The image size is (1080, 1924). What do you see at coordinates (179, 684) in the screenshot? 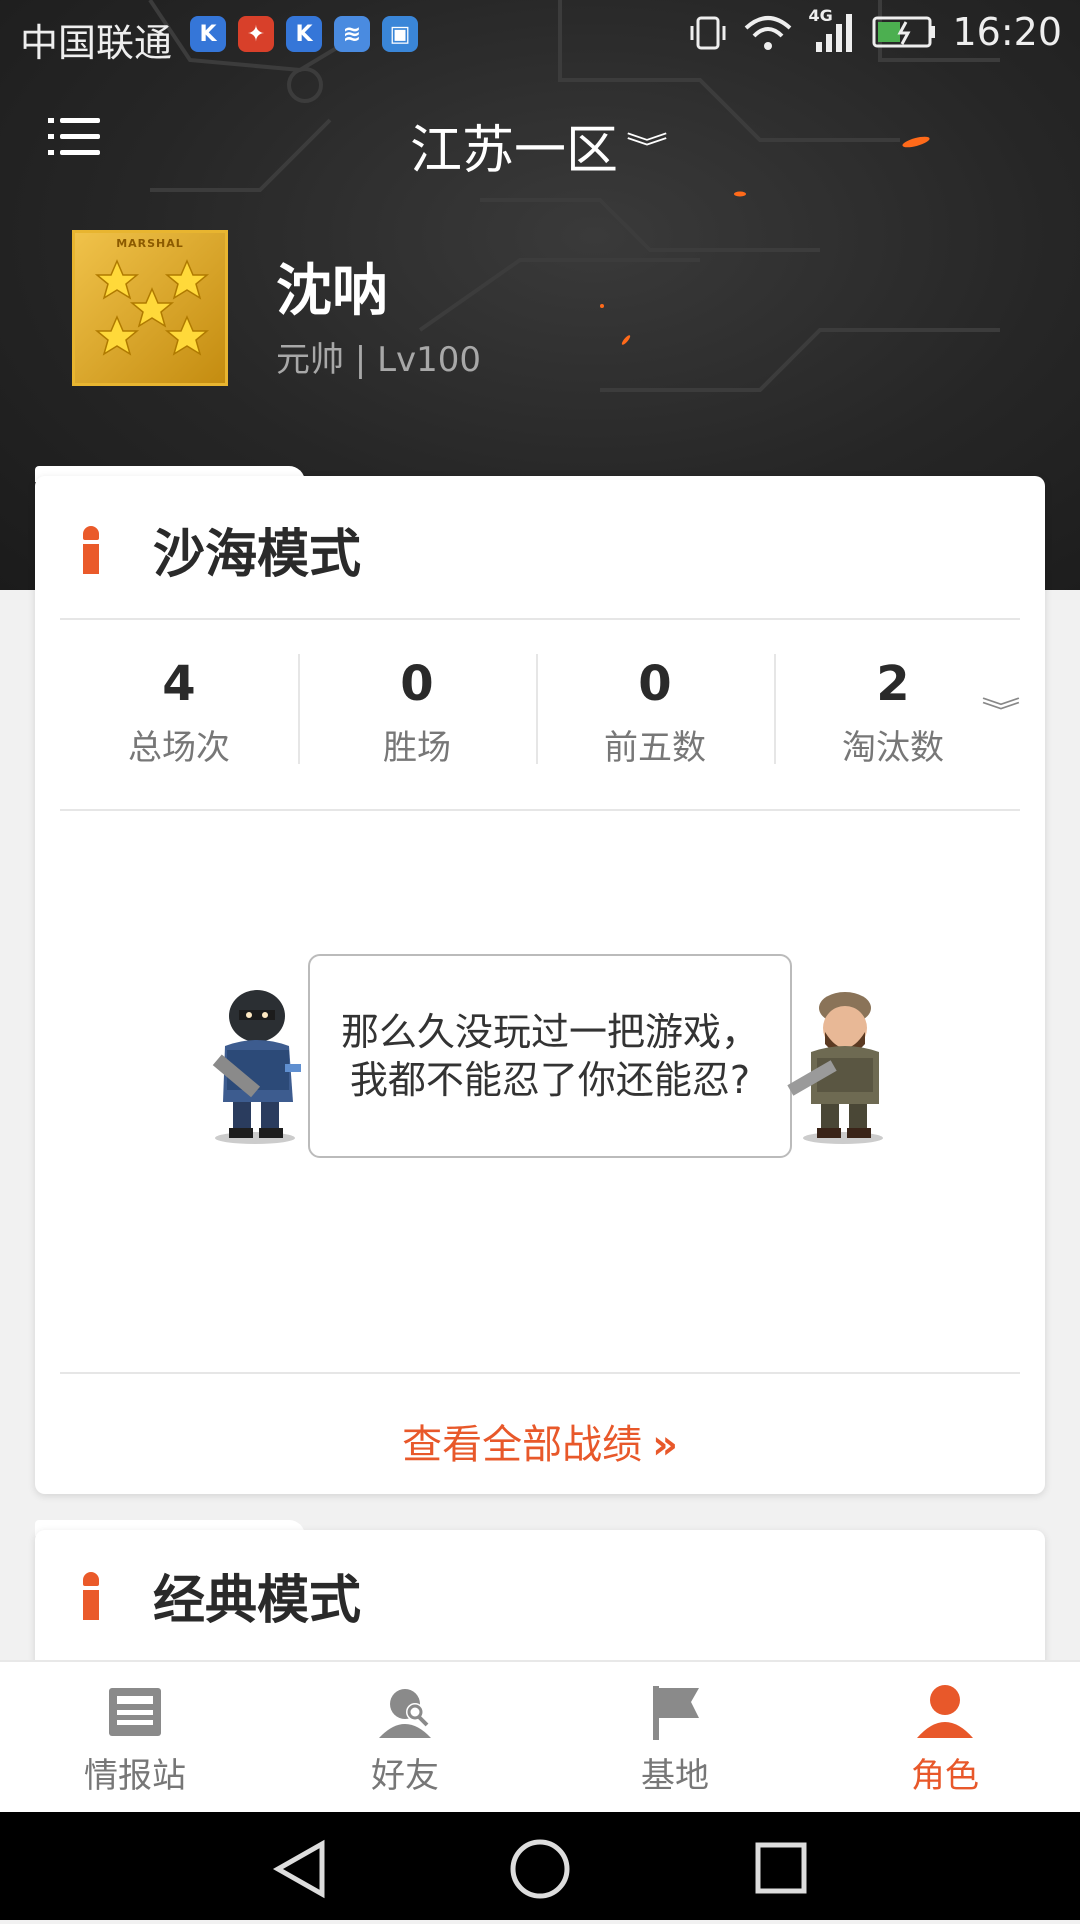
I see `stat-value: 4` at bounding box center [179, 684].